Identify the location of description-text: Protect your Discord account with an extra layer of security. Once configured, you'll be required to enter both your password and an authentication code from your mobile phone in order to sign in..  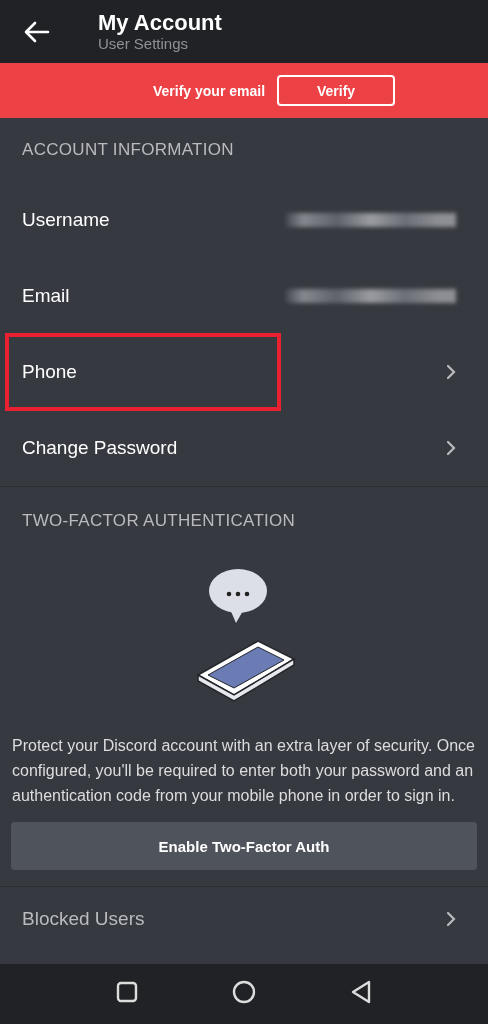
(243, 771).